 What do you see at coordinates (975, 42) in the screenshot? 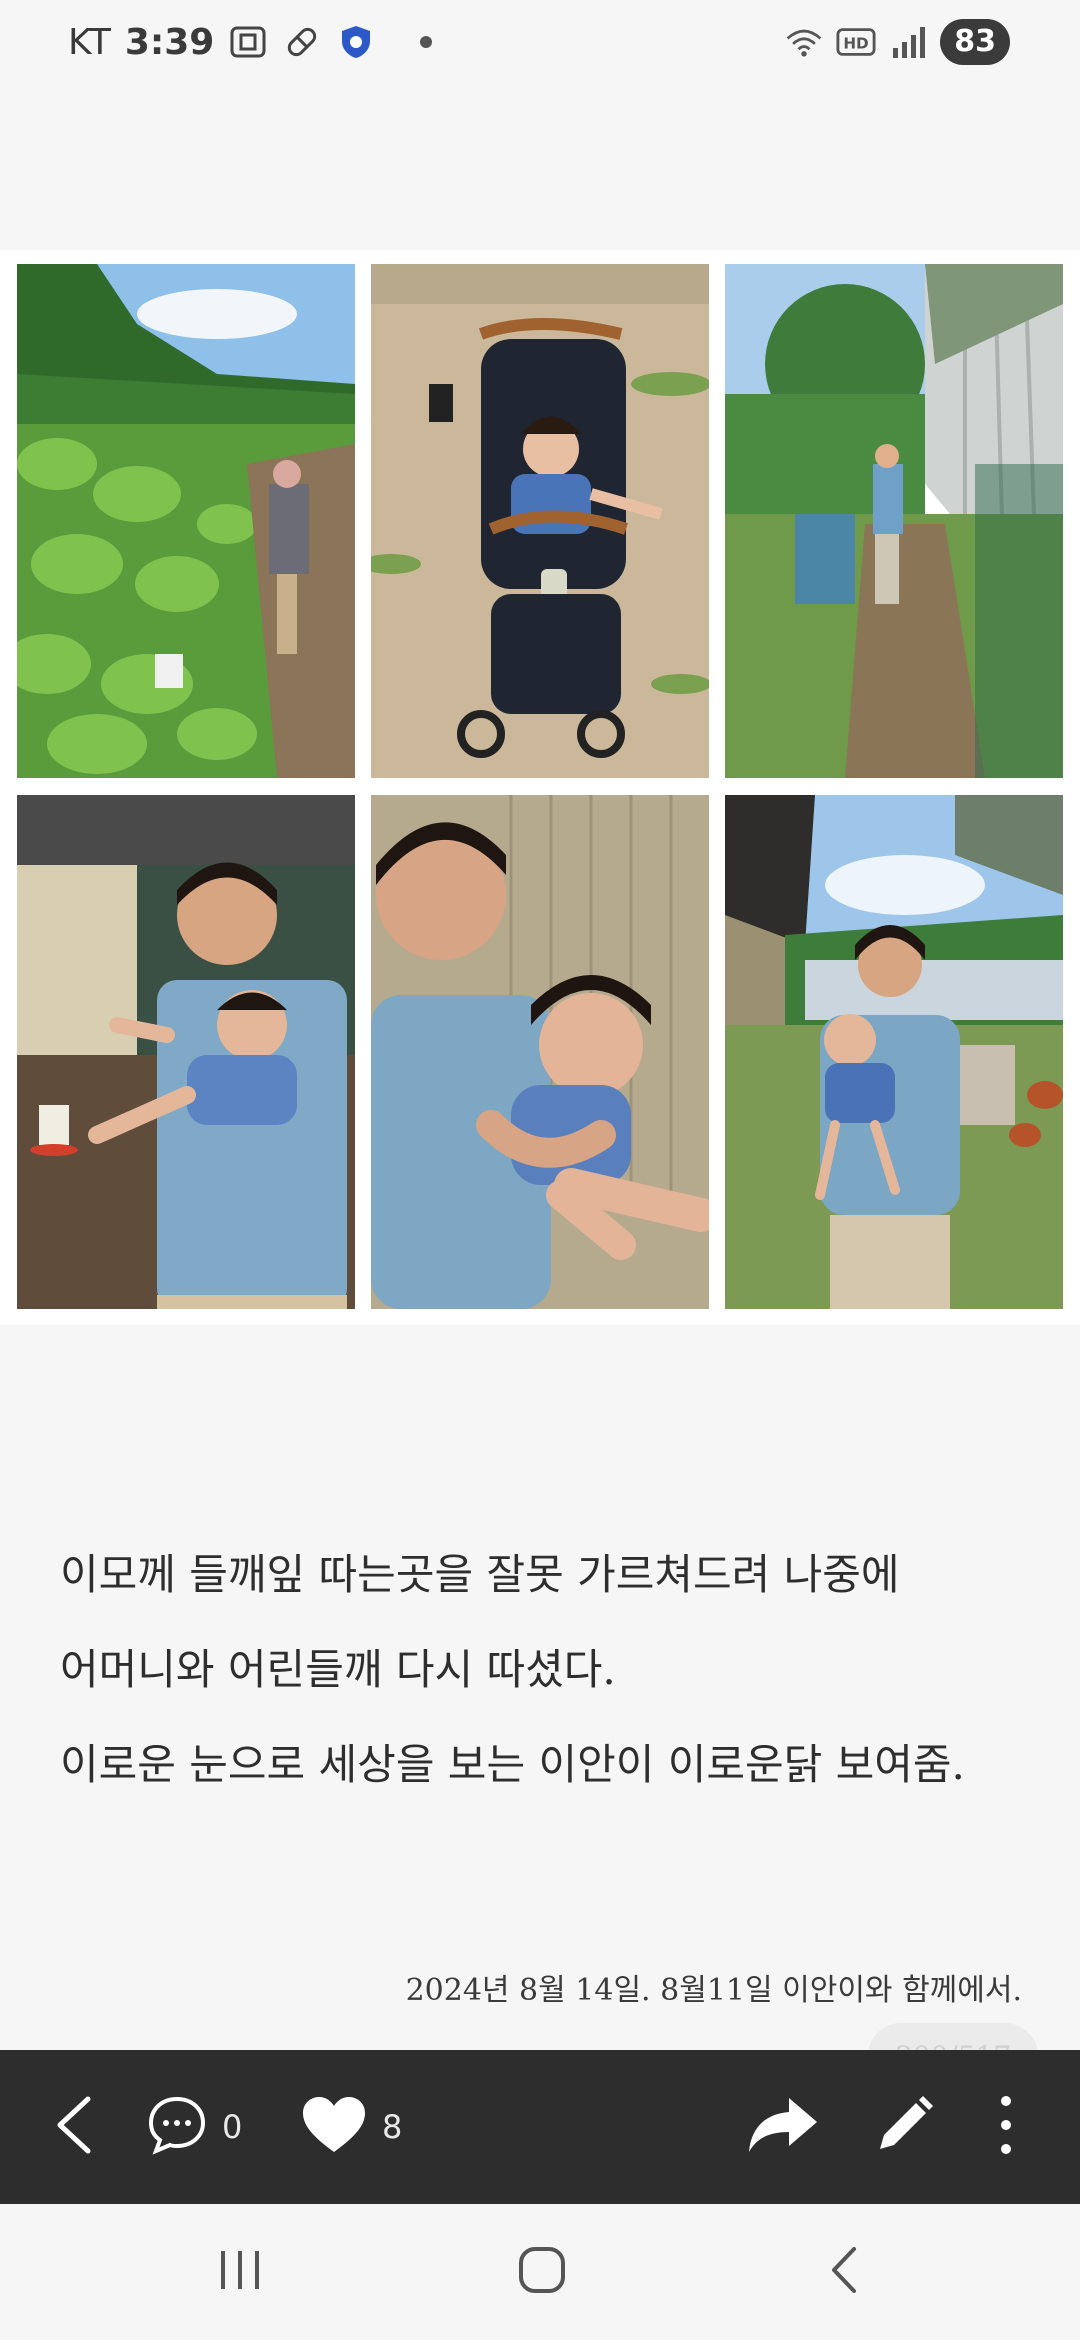
I see `battery-indicator: 83` at bounding box center [975, 42].